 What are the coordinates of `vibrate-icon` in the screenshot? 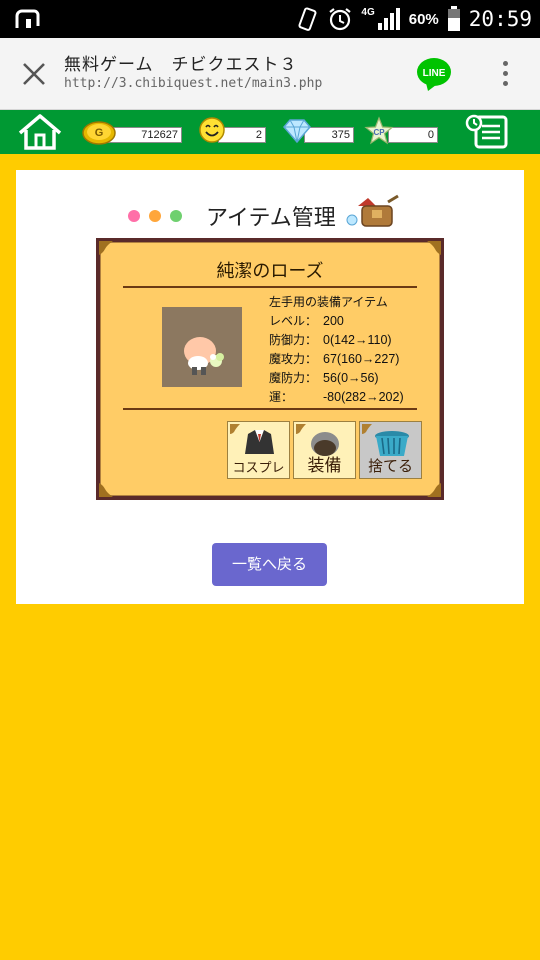 It's located at (307, 19).